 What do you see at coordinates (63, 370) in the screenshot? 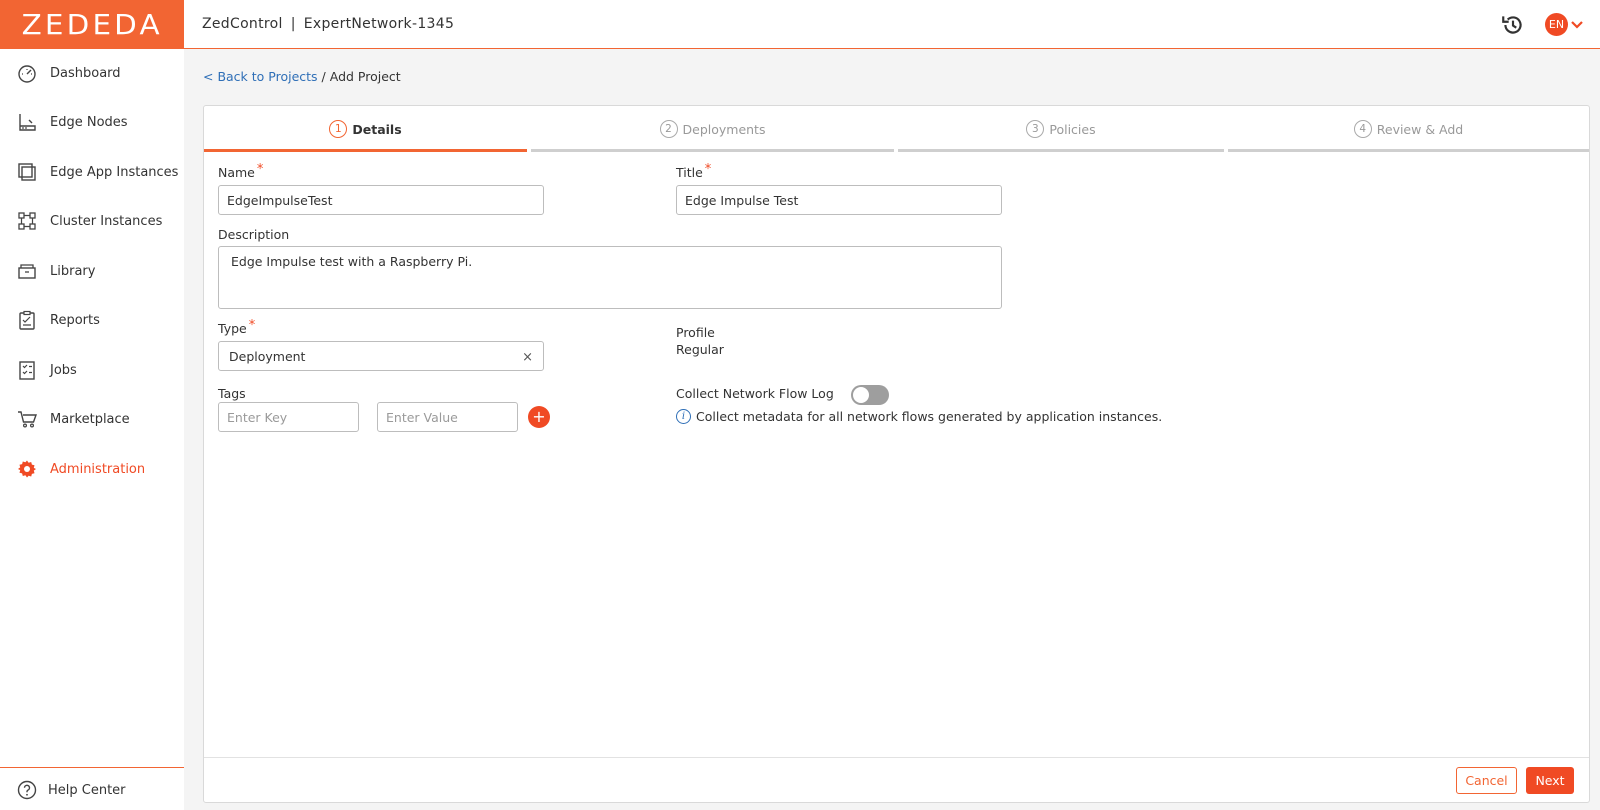
I see `sidebar-item-label: Jobs` at bounding box center [63, 370].